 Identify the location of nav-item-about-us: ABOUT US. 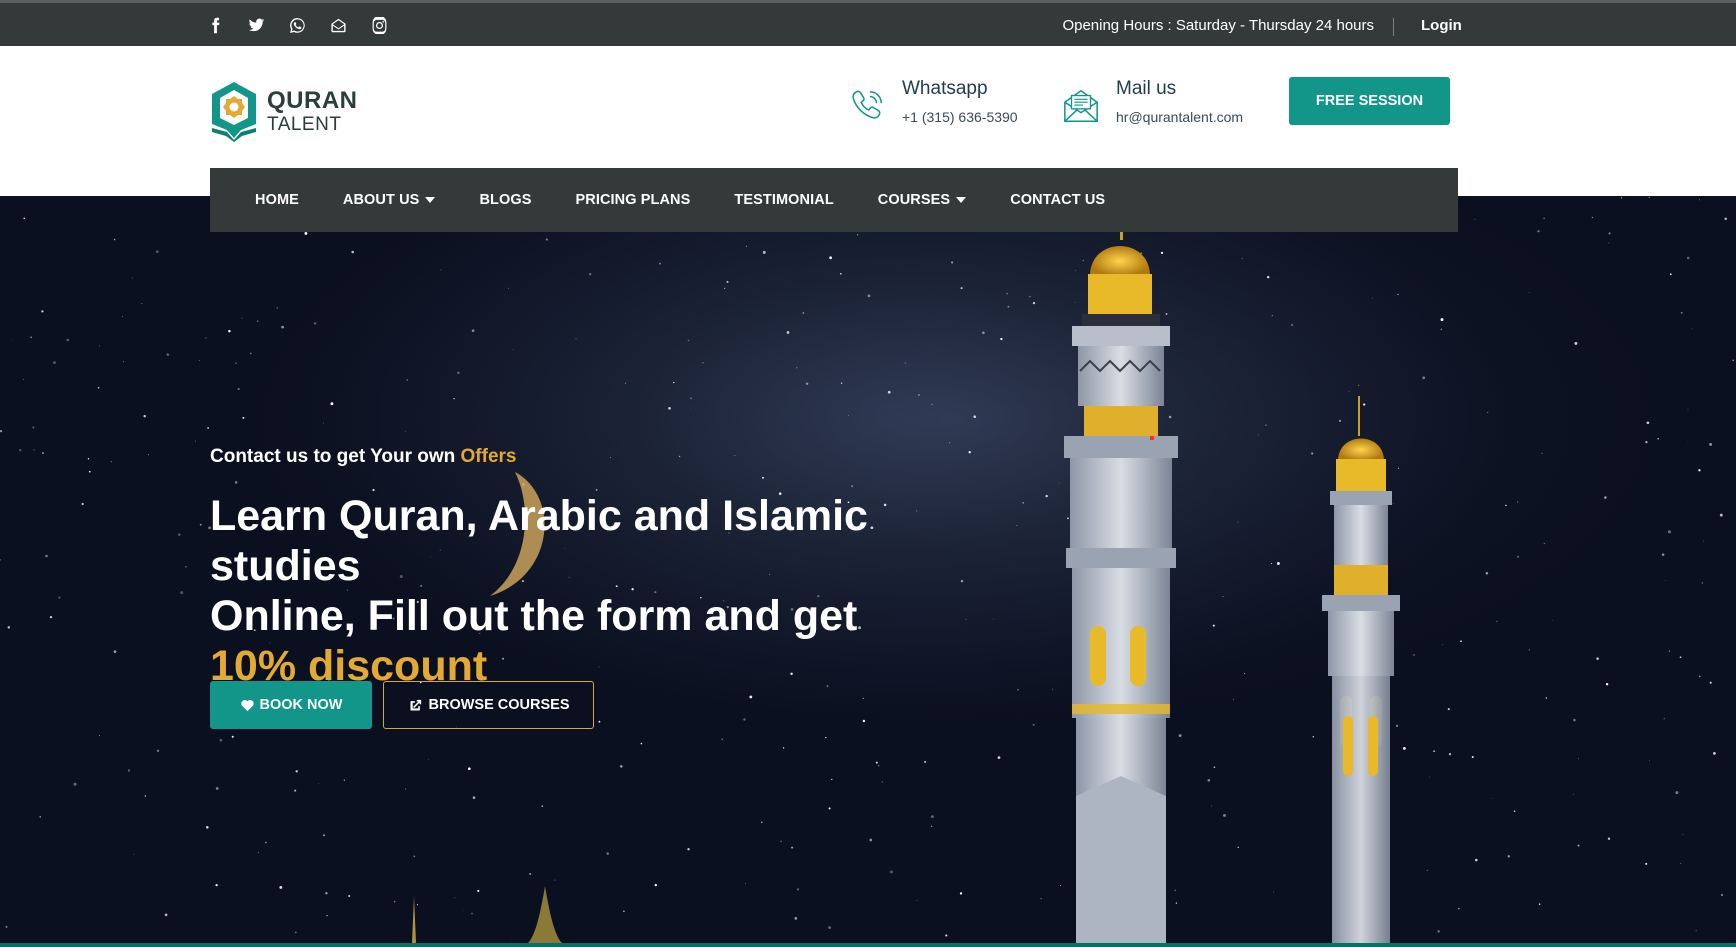
(389, 200).